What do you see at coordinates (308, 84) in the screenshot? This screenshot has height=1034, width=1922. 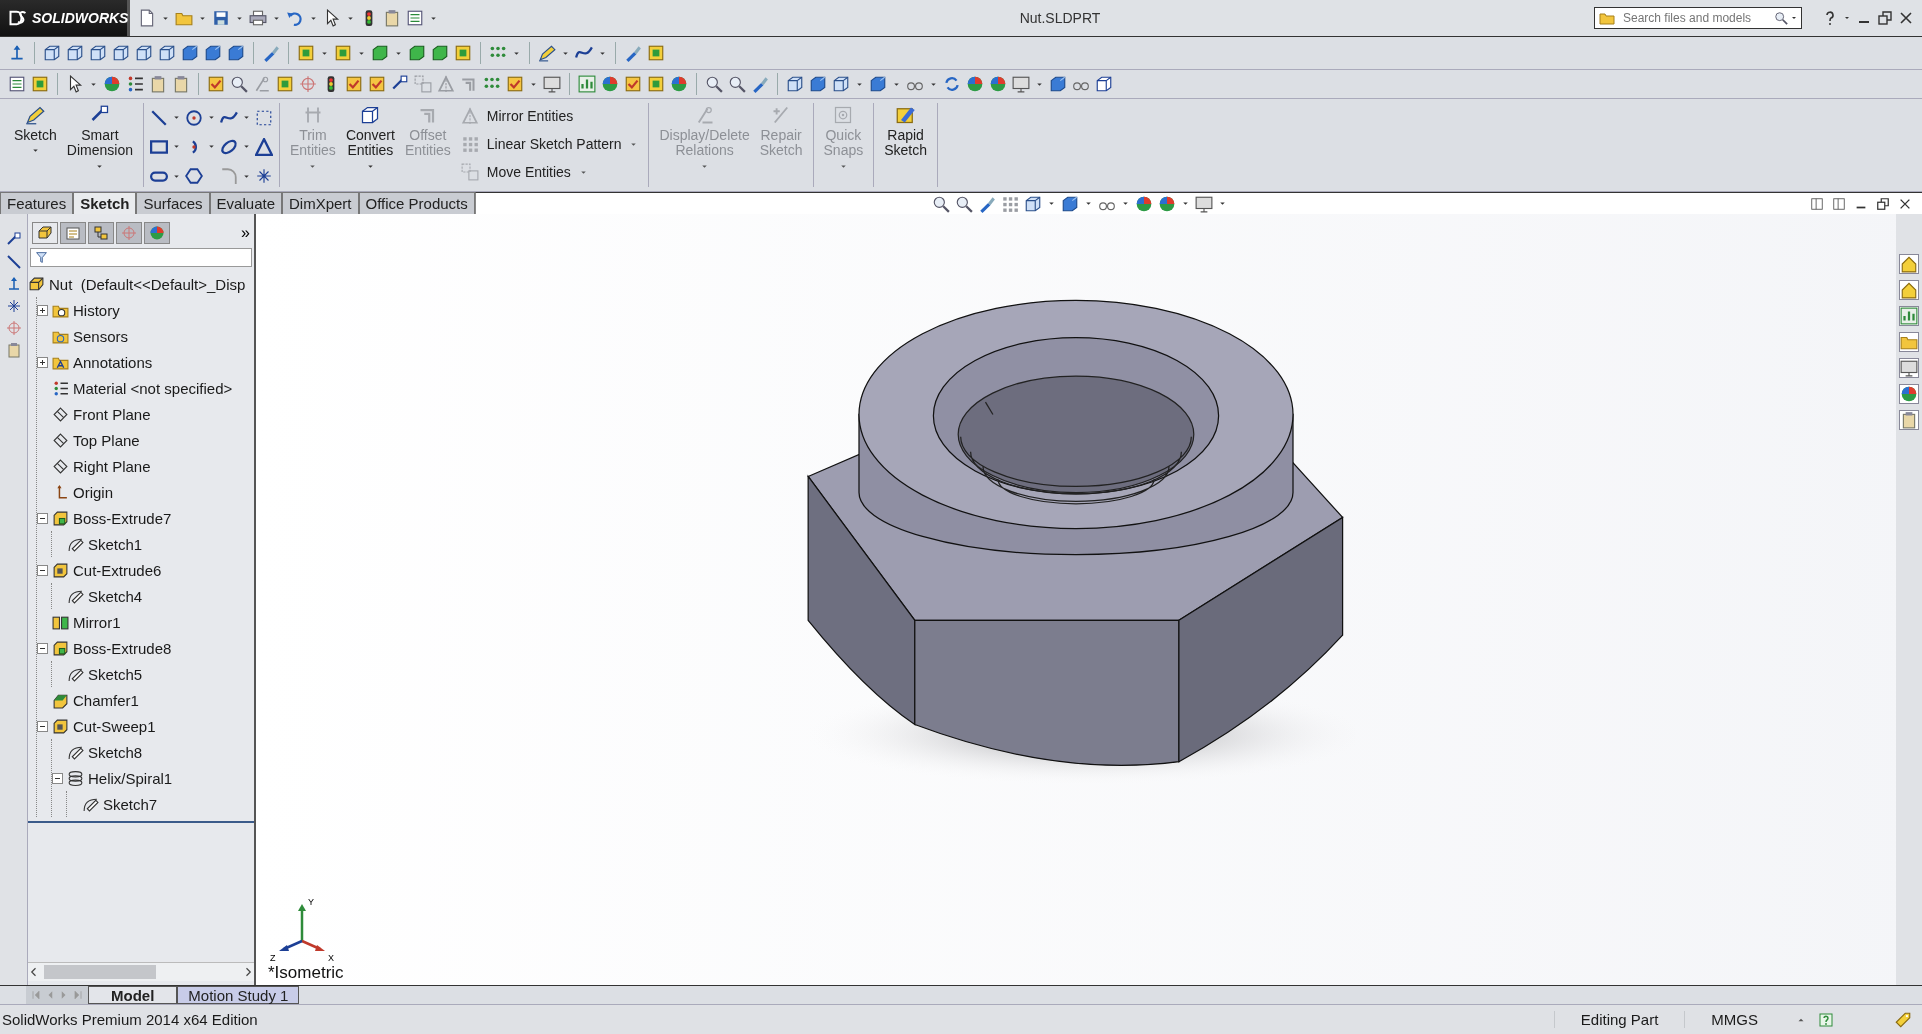 I see `crosshair-icon` at bounding box center [308, 84].